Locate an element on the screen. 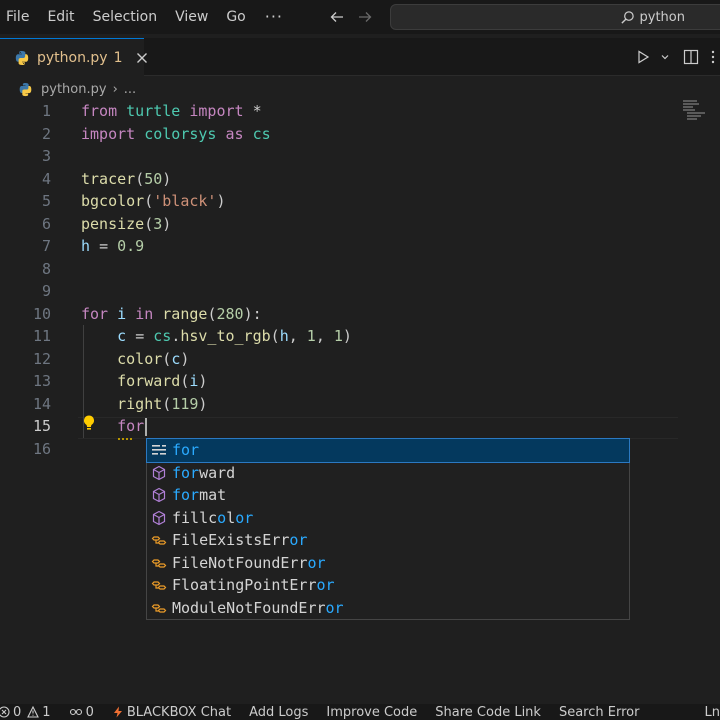  code-line-active: 15 for is located at coordinates (360, 426).